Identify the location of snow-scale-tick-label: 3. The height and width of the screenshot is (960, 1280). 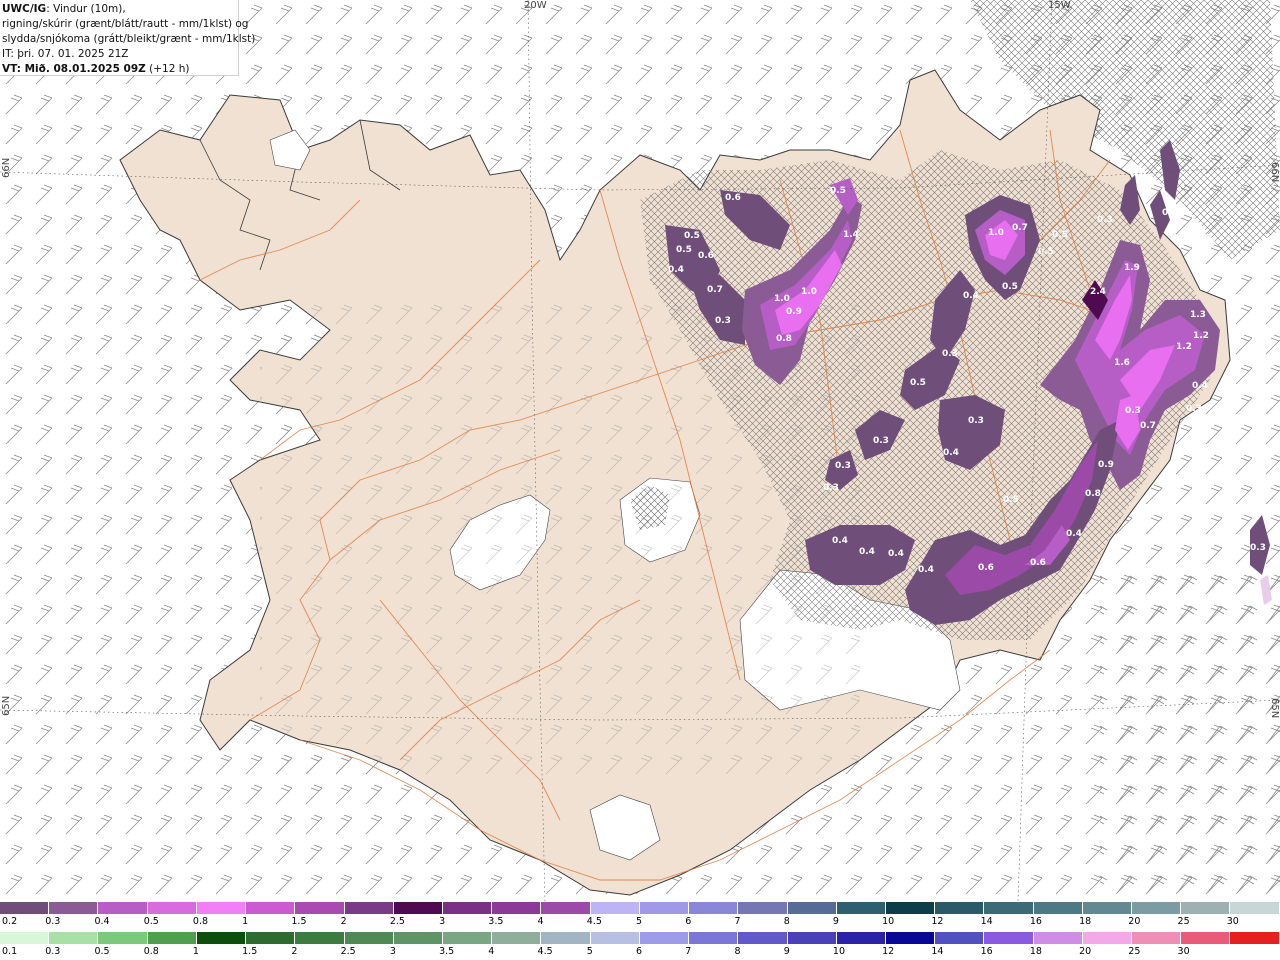
(442, 921).